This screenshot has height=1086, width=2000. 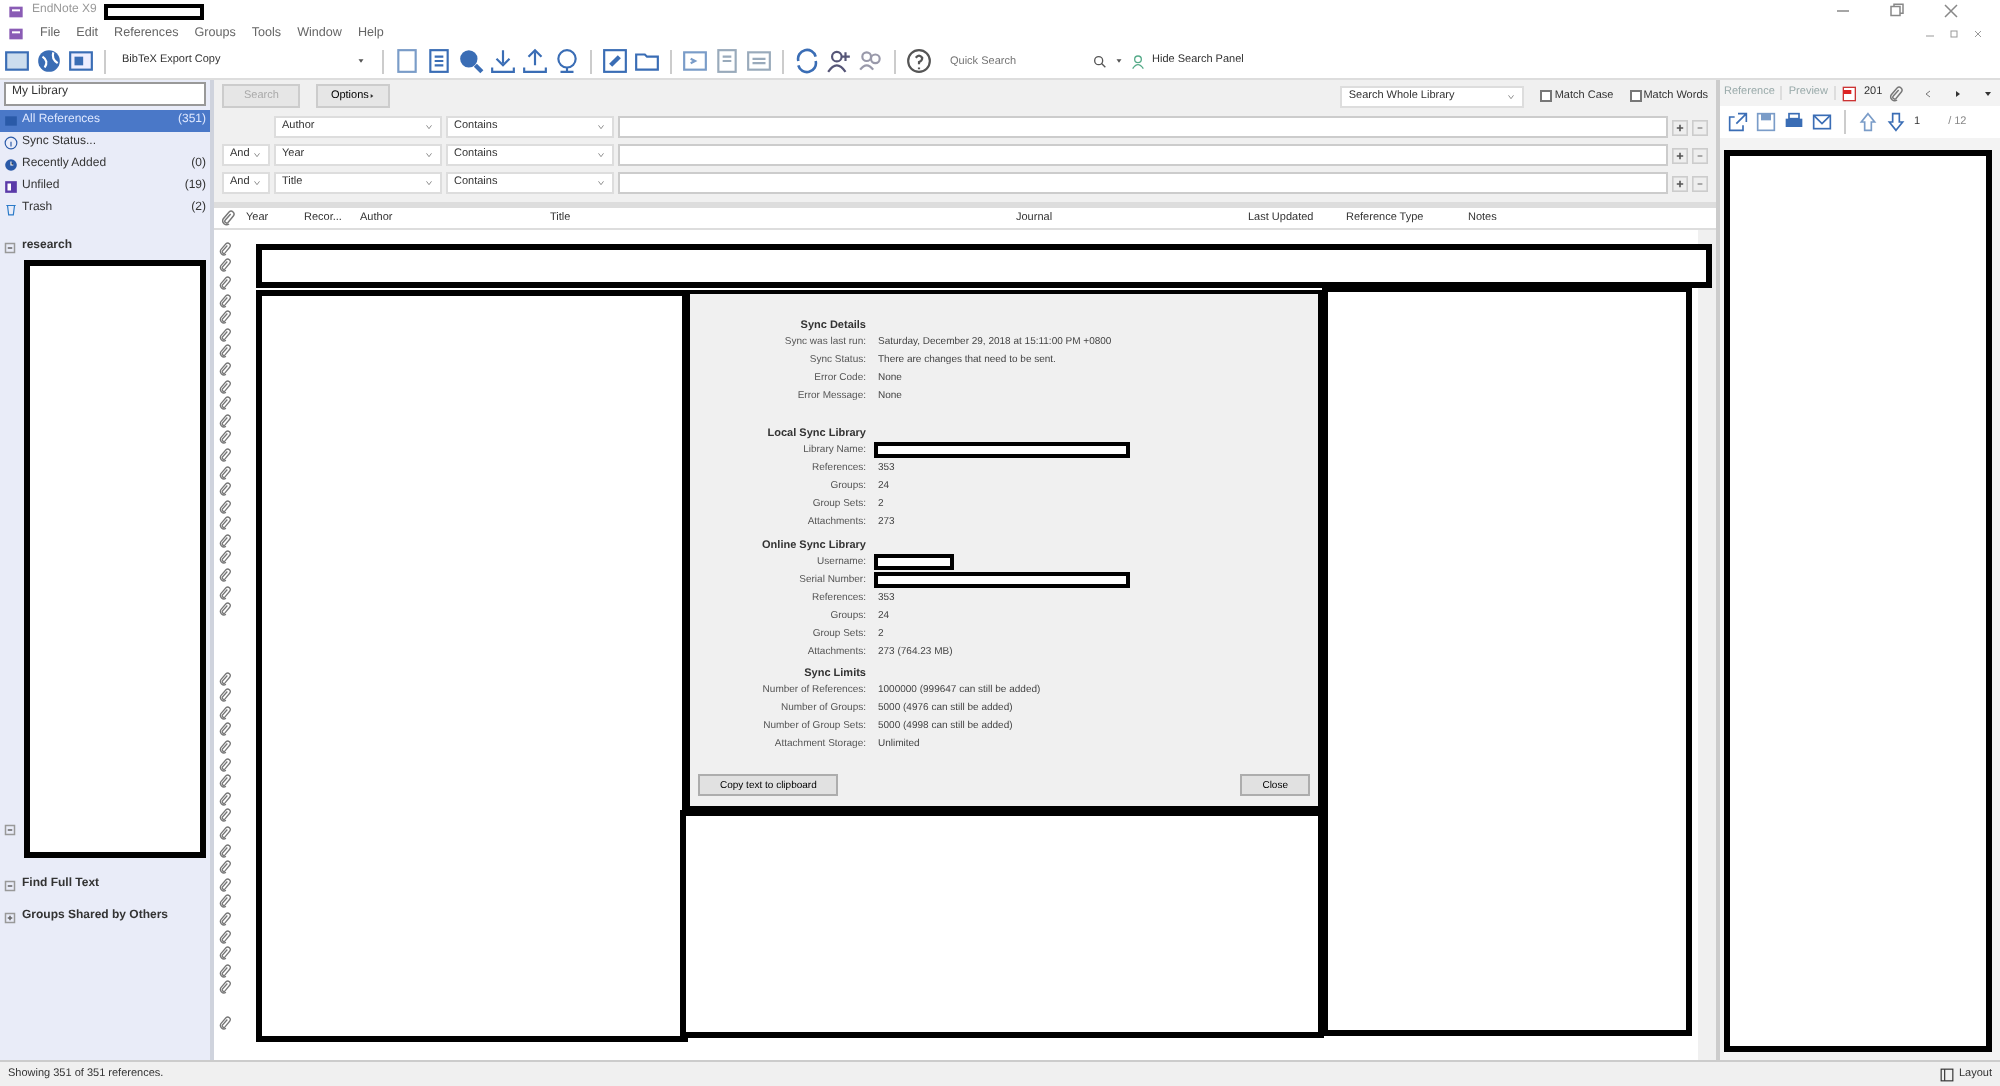 I want to click on help-icon, so click(x=919, y=61).